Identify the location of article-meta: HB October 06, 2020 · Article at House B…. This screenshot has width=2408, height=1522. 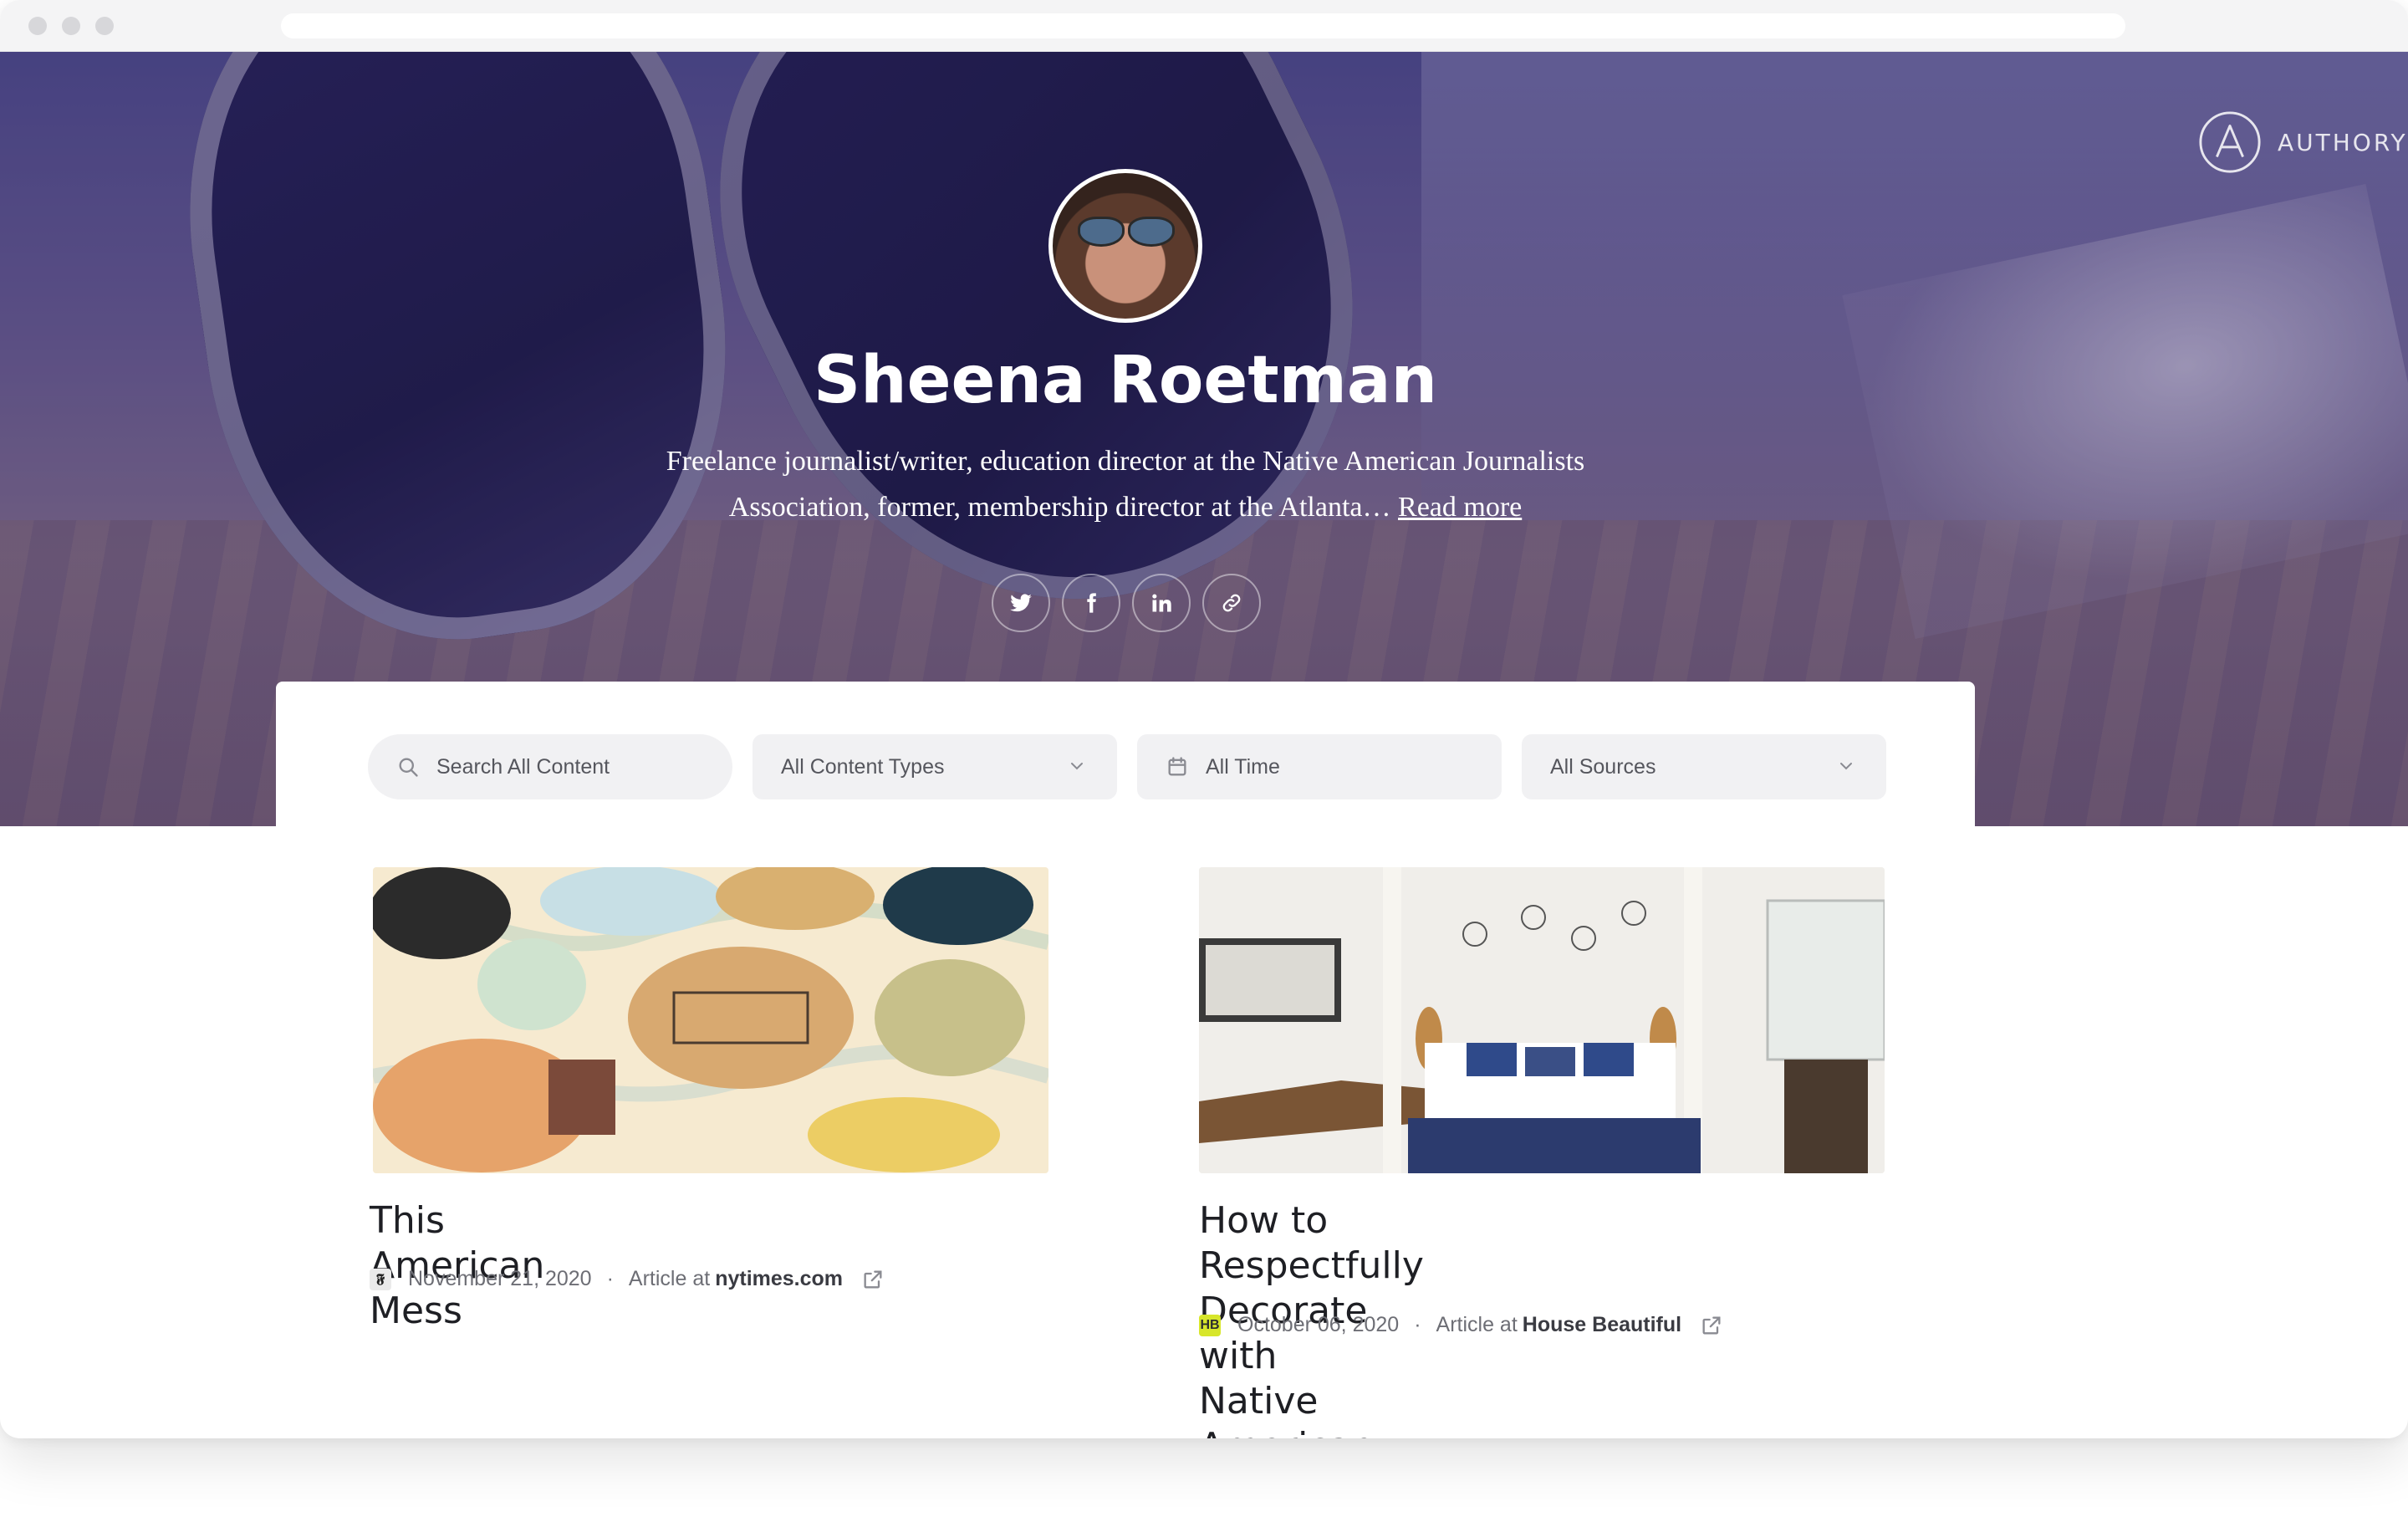
(1461, 1325).